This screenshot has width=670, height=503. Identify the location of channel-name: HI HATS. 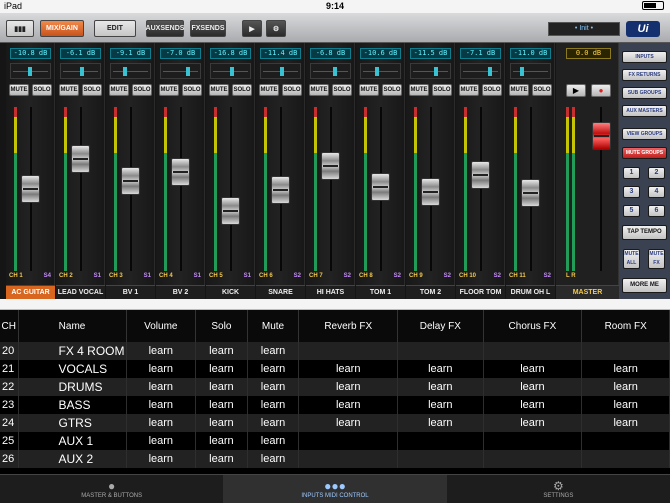
(330, 292).